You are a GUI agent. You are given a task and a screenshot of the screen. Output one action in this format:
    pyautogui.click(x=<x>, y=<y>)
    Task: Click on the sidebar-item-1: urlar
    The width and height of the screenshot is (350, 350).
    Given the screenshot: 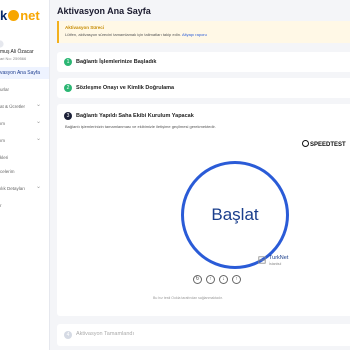 What is the action you would take?
    pyautogui.click(x=4, y=89)
    